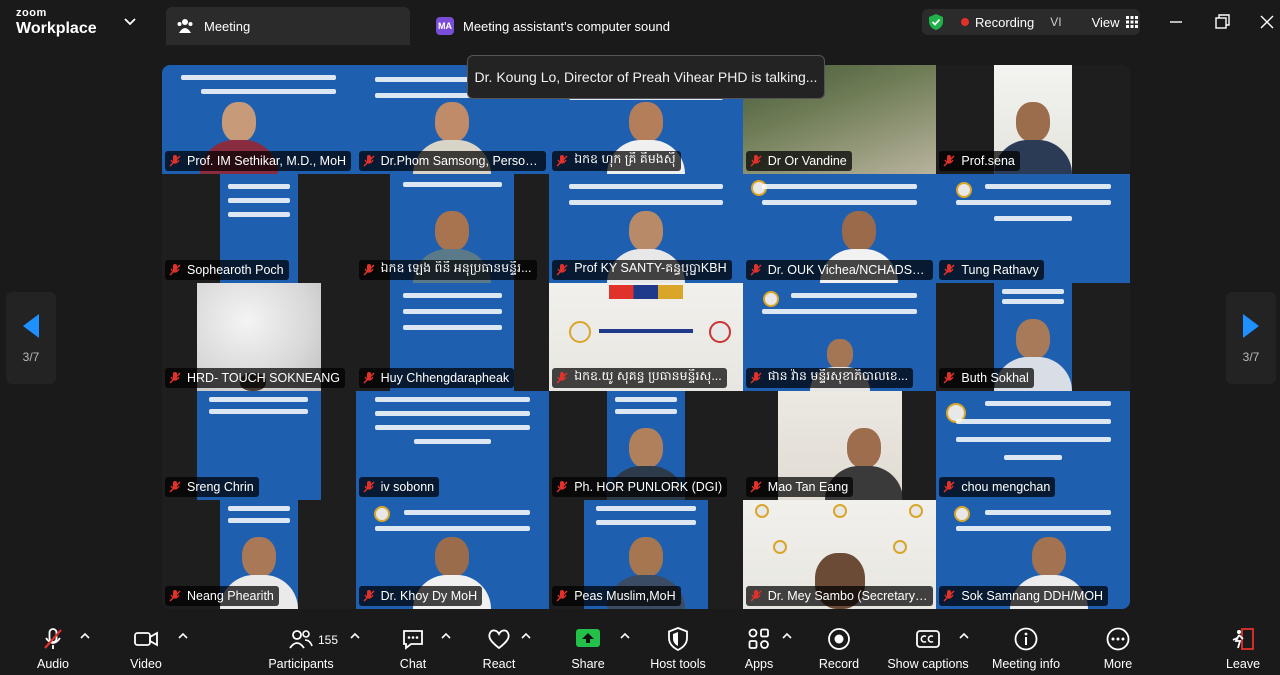 Image resolution: width=1280 pixels, height=675 pixels. What do you see at coordinates (1000, 269) in the screenshot?
I see `participant-name: Tung Rathavy` at bounding box center [1000, 269].